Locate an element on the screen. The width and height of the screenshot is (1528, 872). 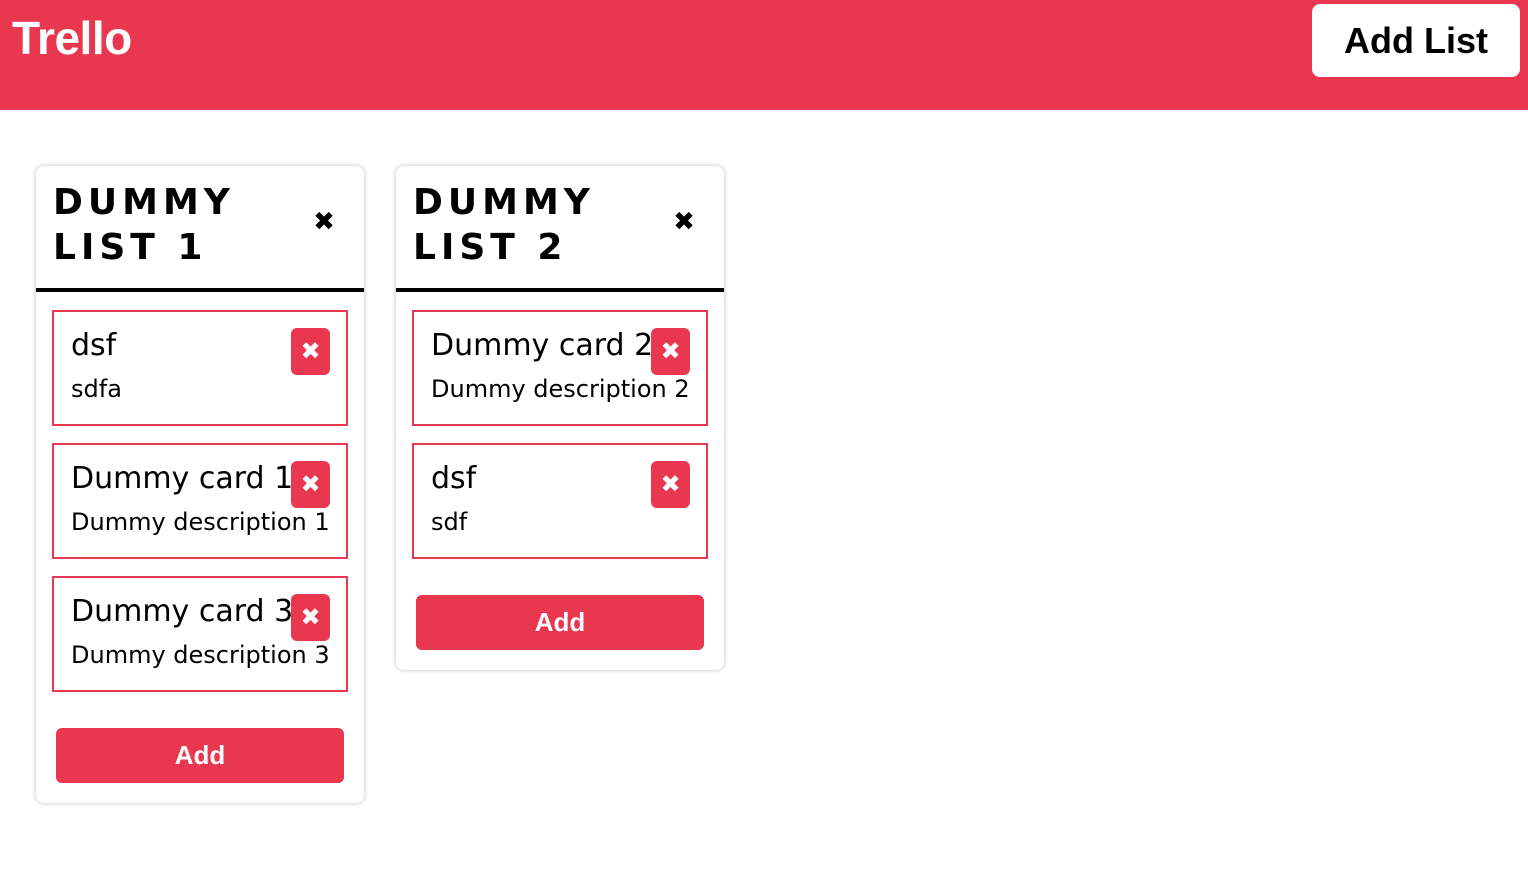
app-title: Trello is located at coordinates (72, 38).